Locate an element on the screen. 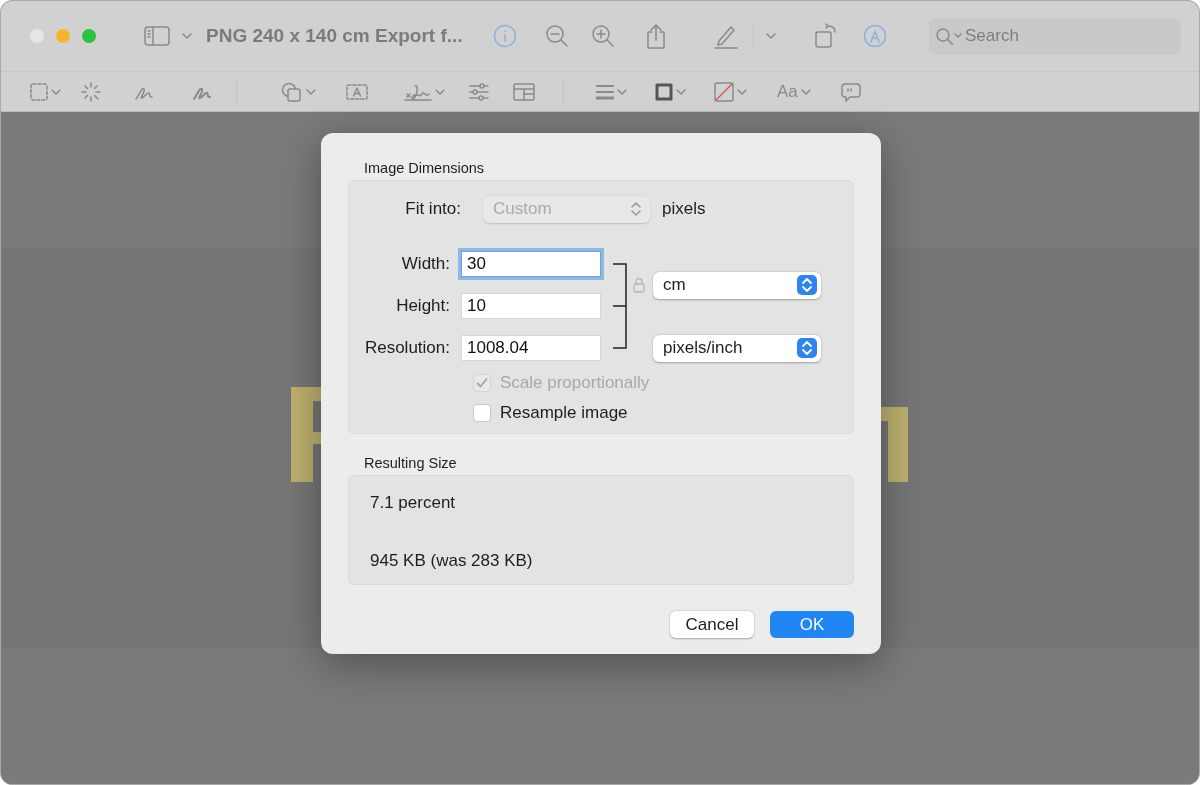  adjust-icon is located at coordinates (479, 91).